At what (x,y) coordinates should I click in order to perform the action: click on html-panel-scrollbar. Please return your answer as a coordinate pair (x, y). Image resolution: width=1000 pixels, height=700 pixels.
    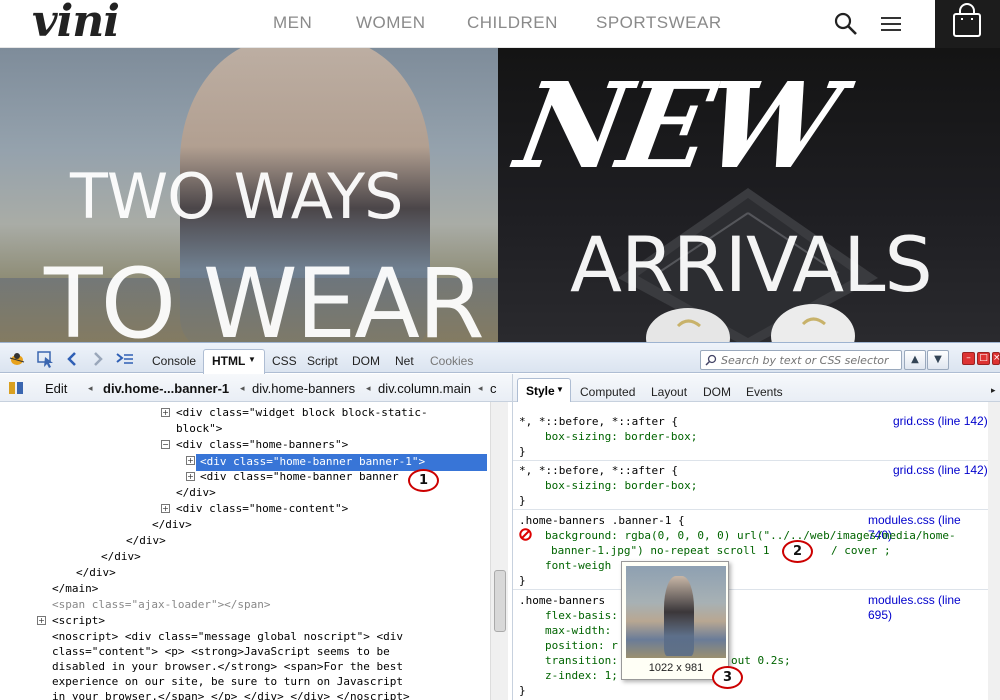
    Looking at the image, I should click on (499, 551).